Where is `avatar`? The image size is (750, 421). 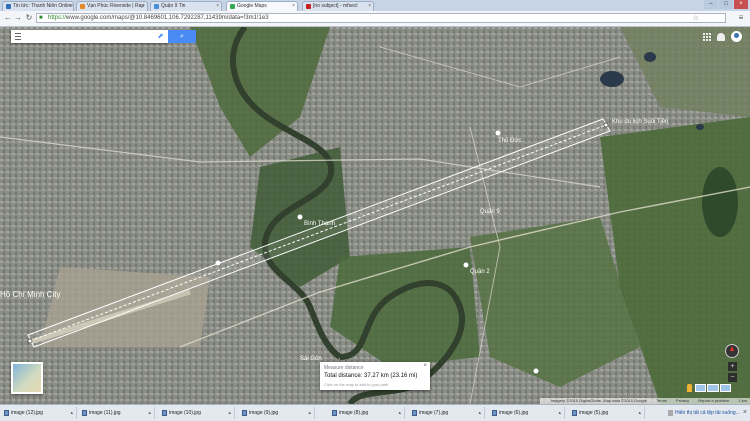
avatar is located at coordinates (736, 36).